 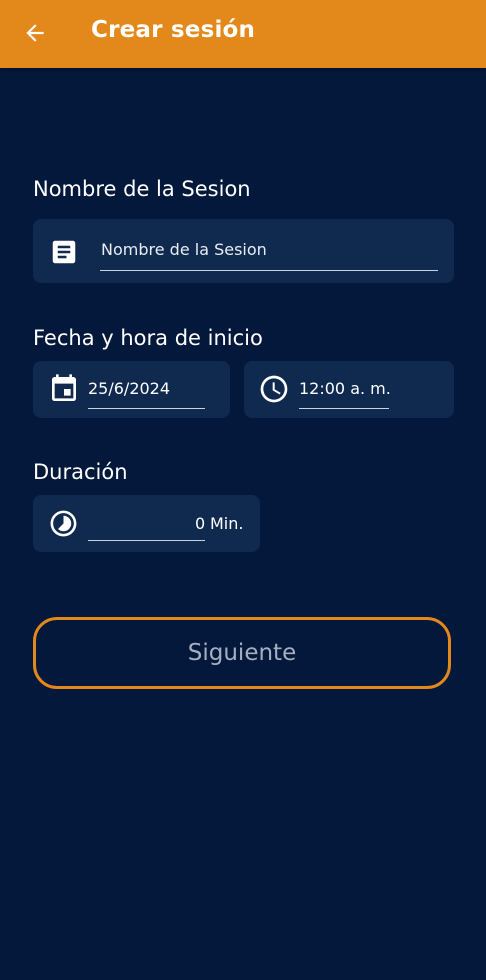 I want to click on start-datetime-label: Fecha y hora de inicio, so click(x=148, y=338).